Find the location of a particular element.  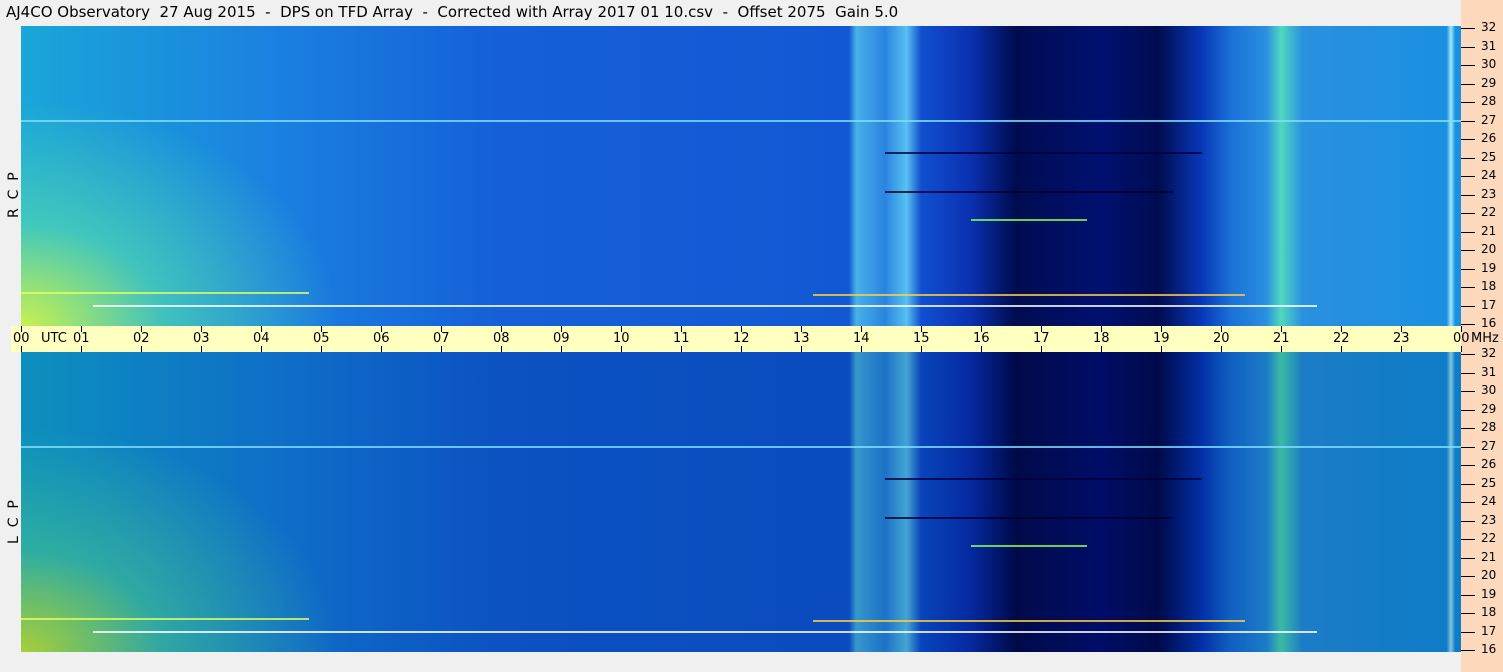

x-tick-label: 06 is located at coordinates (381, 338).